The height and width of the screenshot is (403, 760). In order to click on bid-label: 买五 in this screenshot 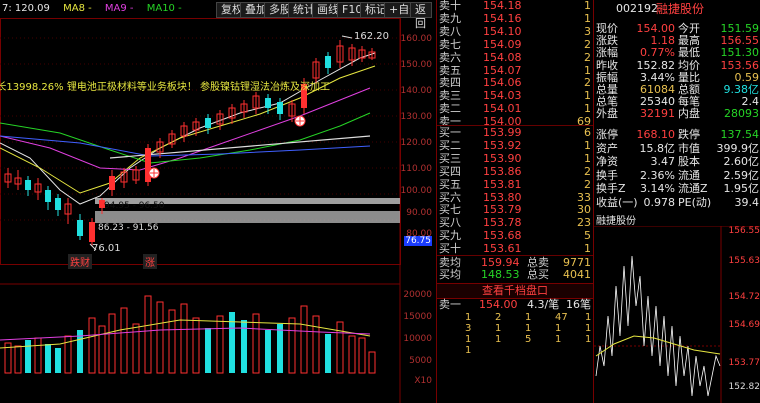, I will do `click(450, 184)`.